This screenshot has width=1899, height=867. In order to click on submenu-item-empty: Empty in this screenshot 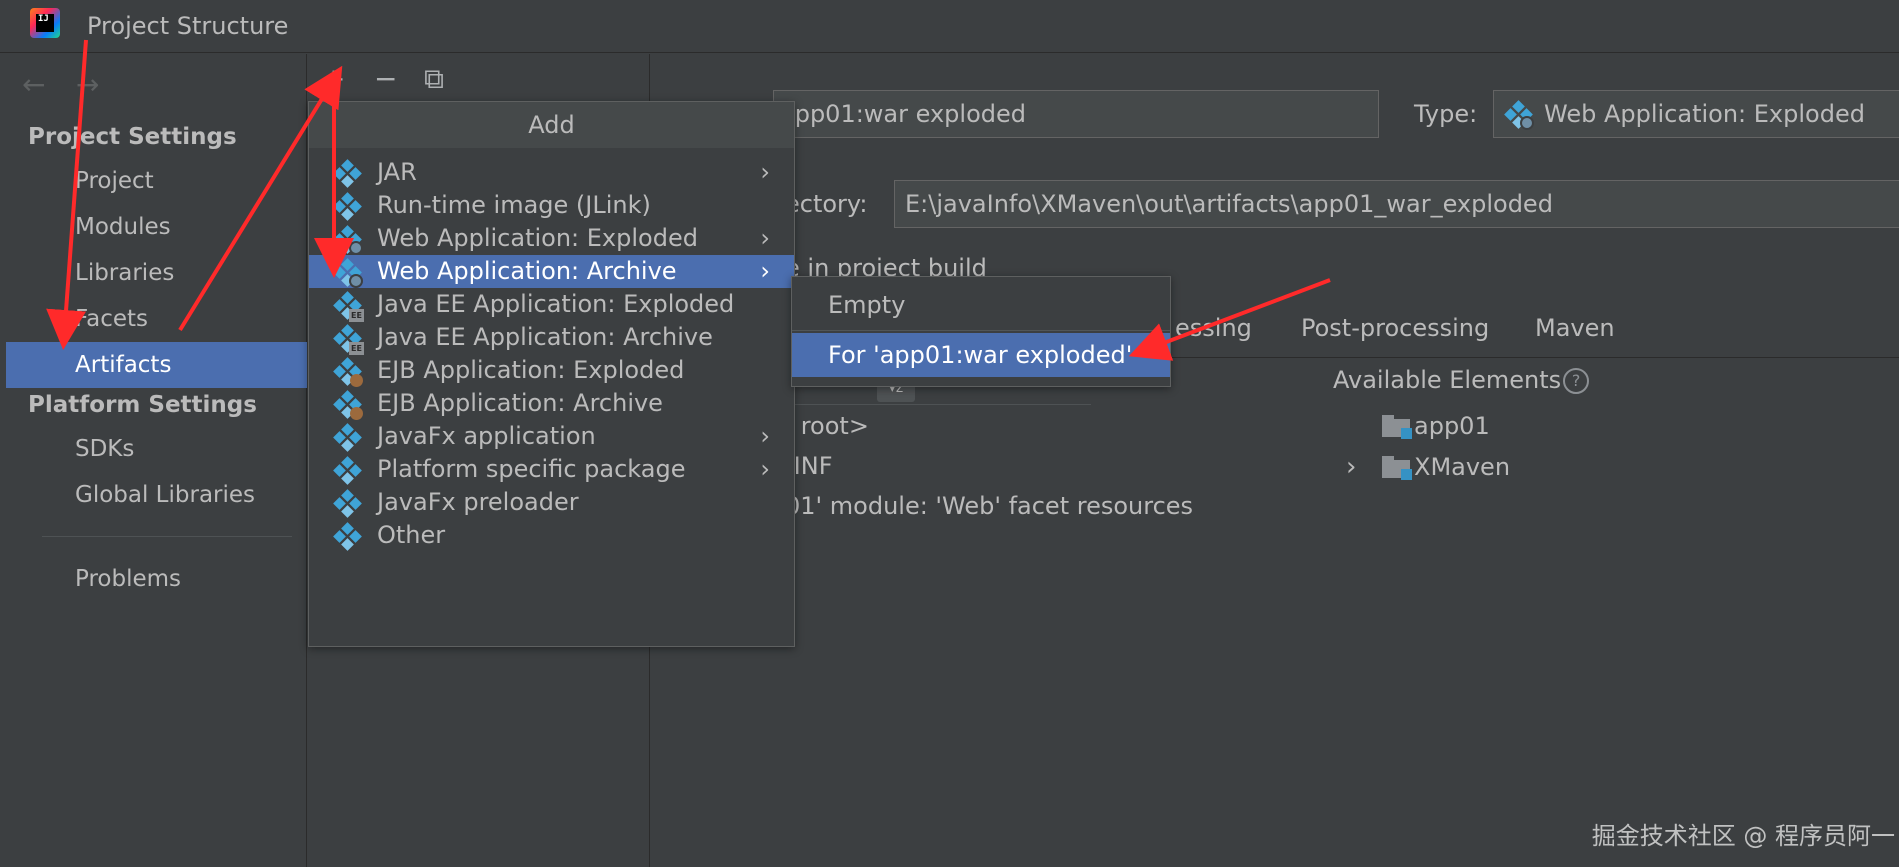, I will do `click(981, 305)`.